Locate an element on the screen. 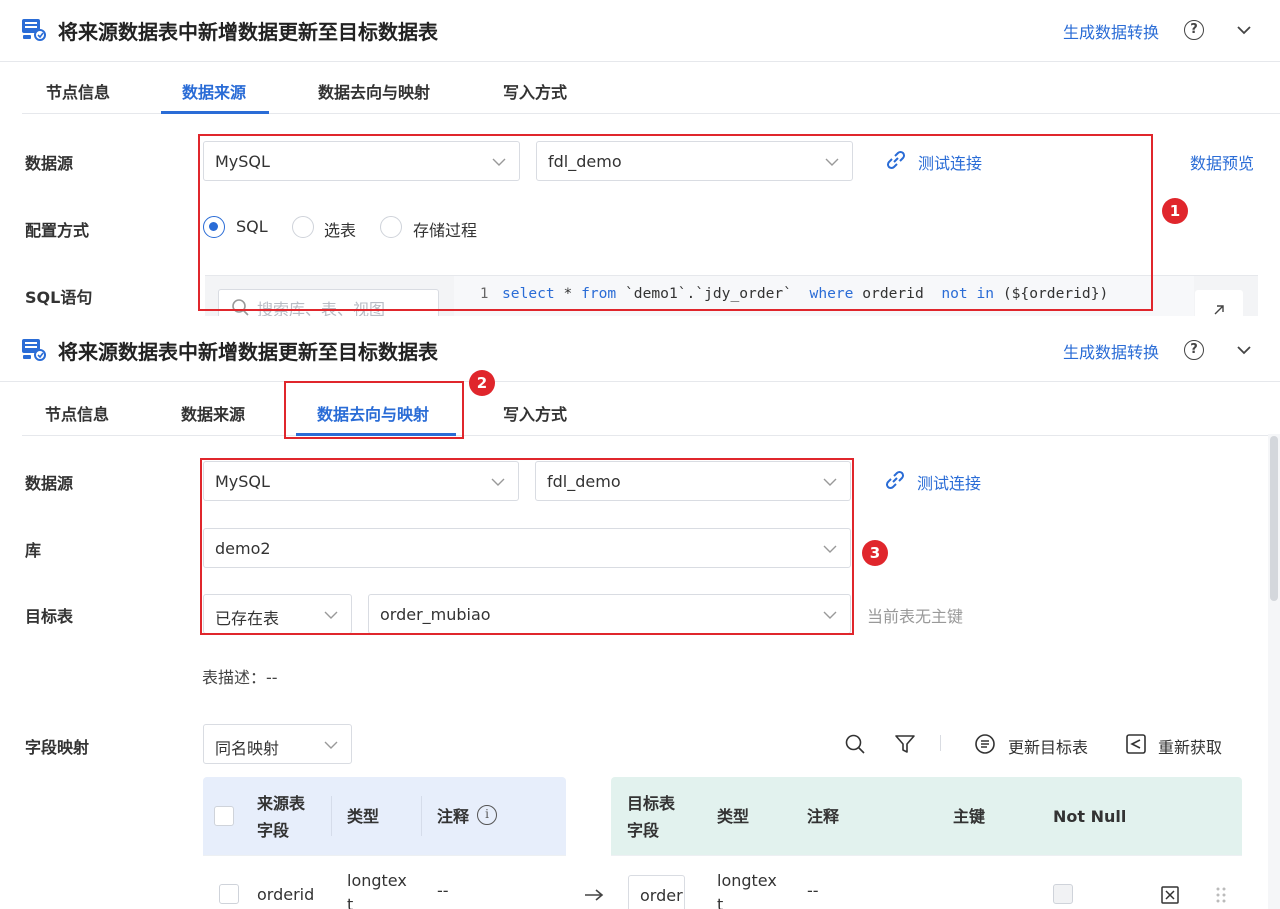 The image size is (1280, 909). toolbar-divider is located at coordinates (940, 743).